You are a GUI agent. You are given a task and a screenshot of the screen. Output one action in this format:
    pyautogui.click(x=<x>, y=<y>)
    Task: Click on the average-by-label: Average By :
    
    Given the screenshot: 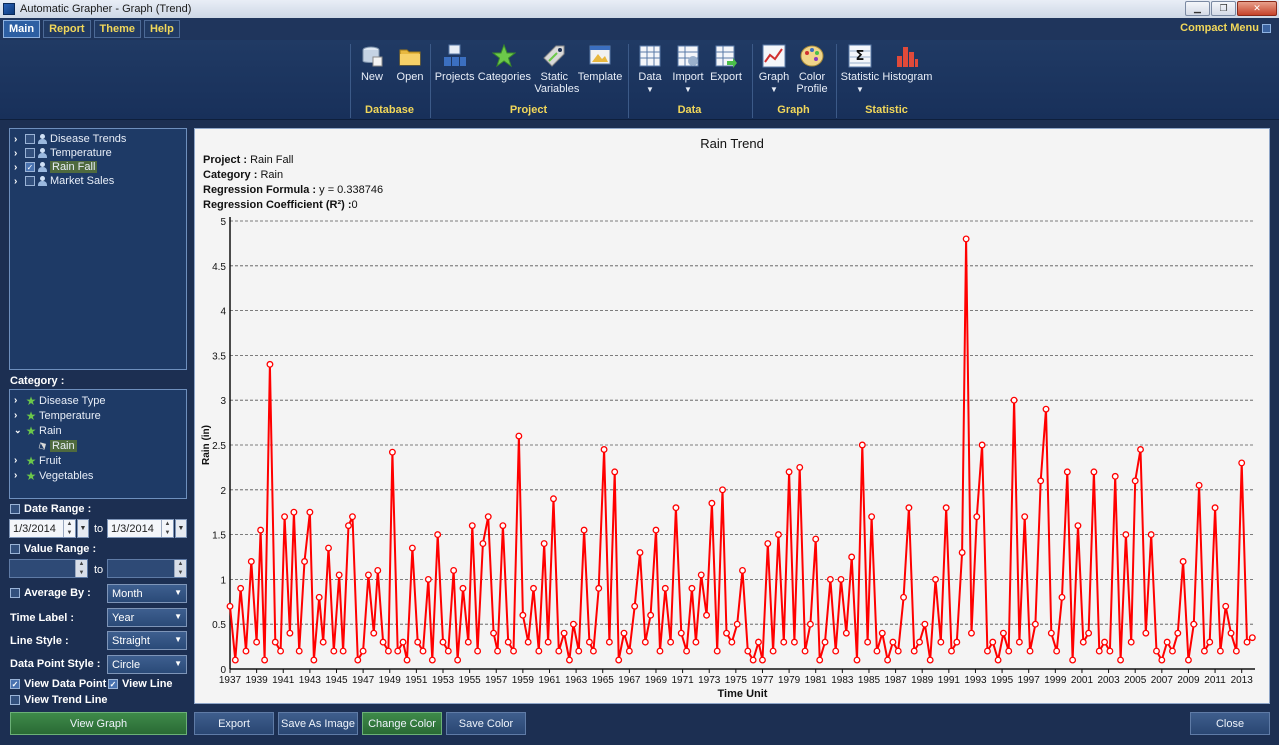 What is the action you would take?
    pyautogui.click(x=57, y=593)
    